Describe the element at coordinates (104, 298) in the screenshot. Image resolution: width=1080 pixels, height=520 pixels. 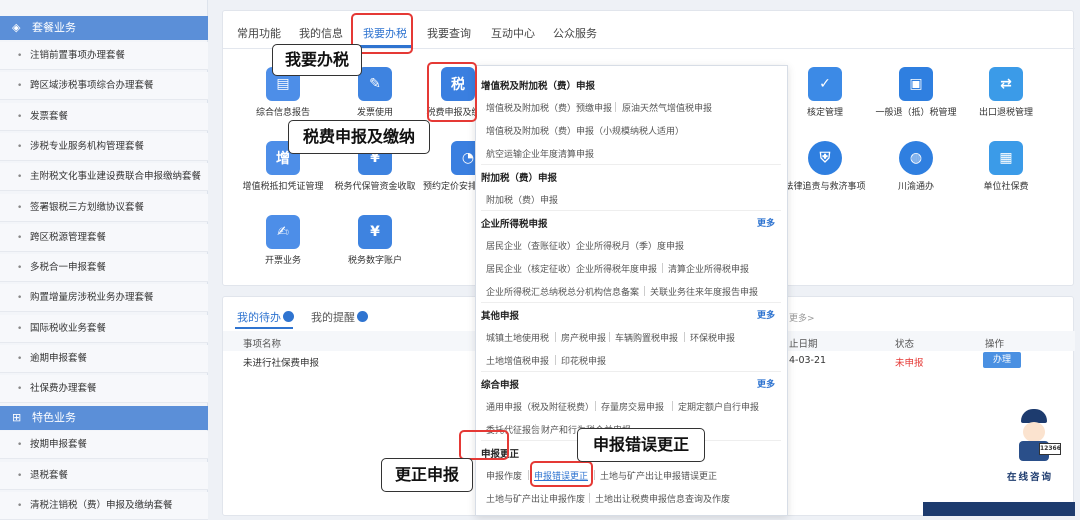
I see `sidebar-item-package-8: 购置增量房涉税业务办理套餐` at that location.